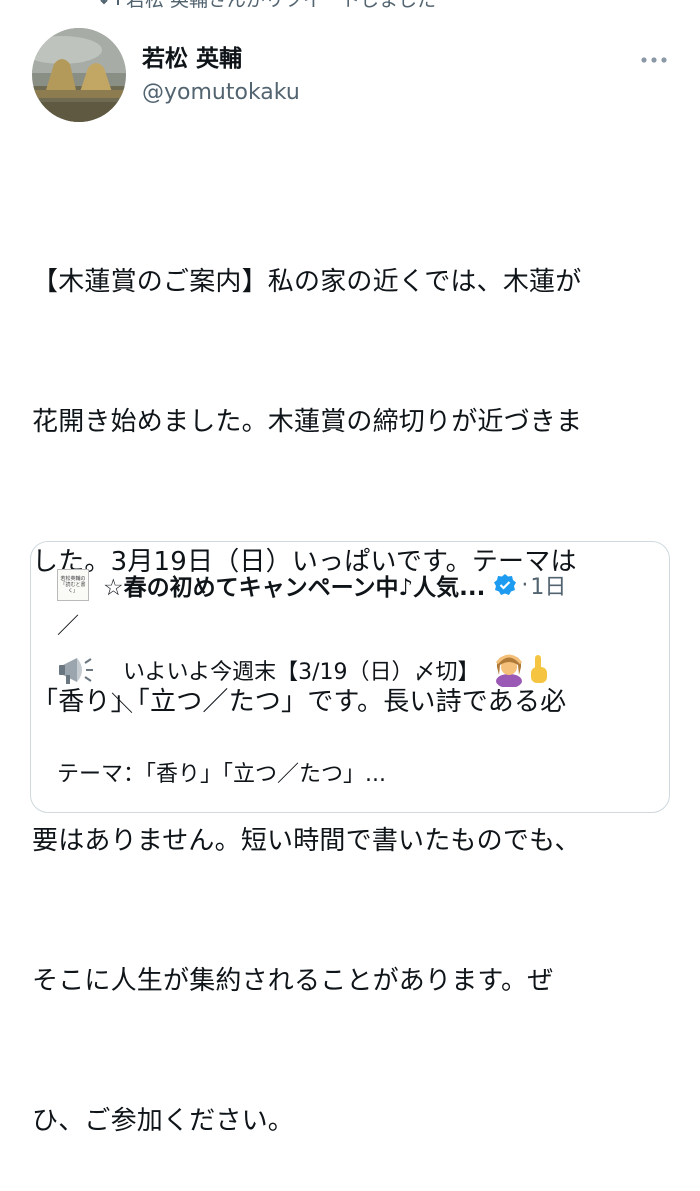 The height and width of the screenshot is (1191, 700). Describe the element at coordinates (281, 5) in the screenshot. I see `retweet-label: 若松 英輔さんがリツイートしました` at that location.